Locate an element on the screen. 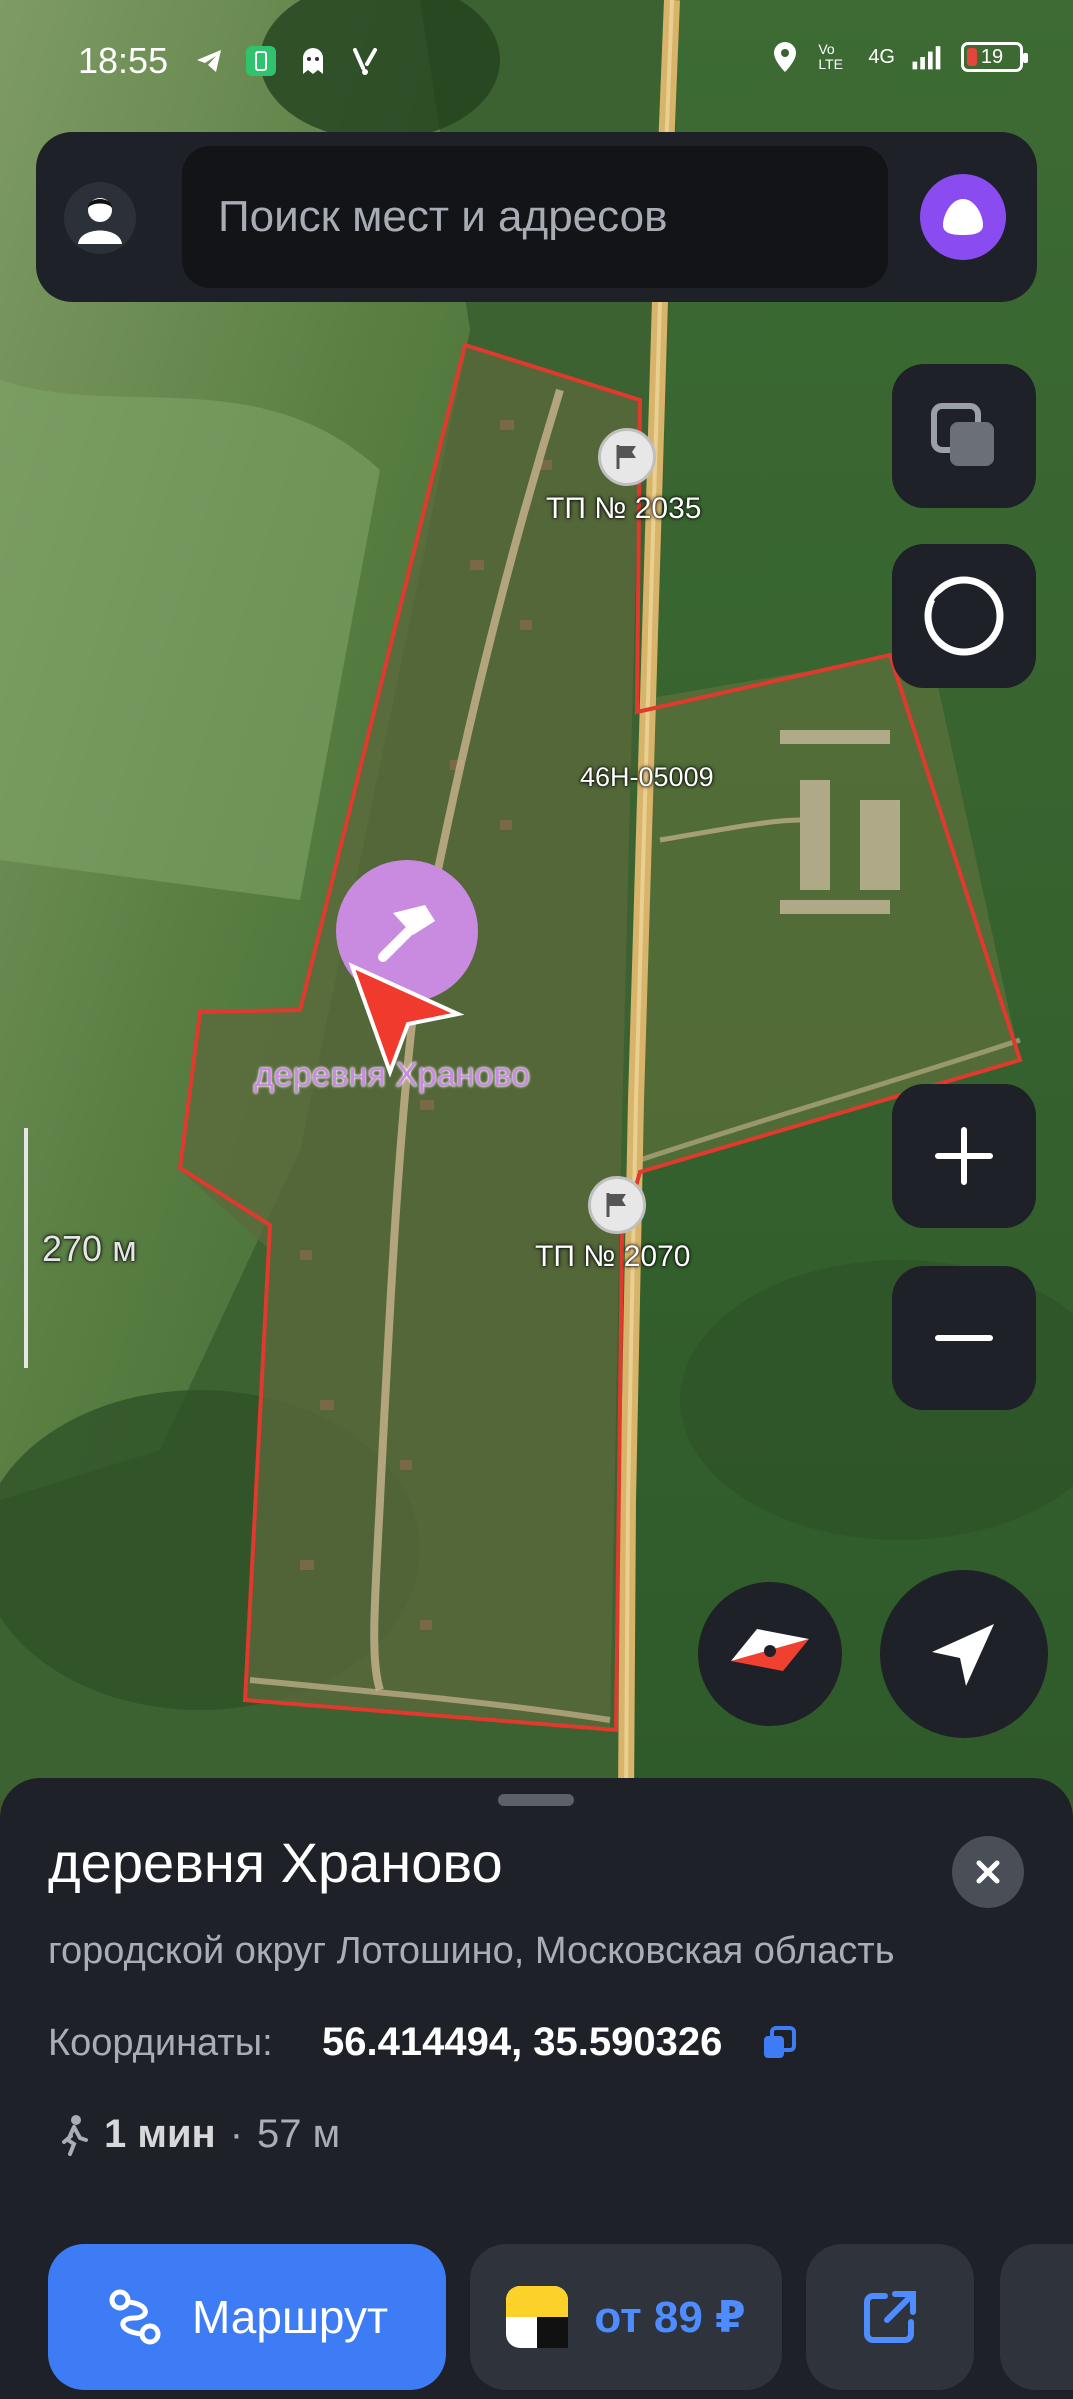 This screenshot has width=1073, height=2399. walk-distance: 57 м is located at coordinates (299, 2134).